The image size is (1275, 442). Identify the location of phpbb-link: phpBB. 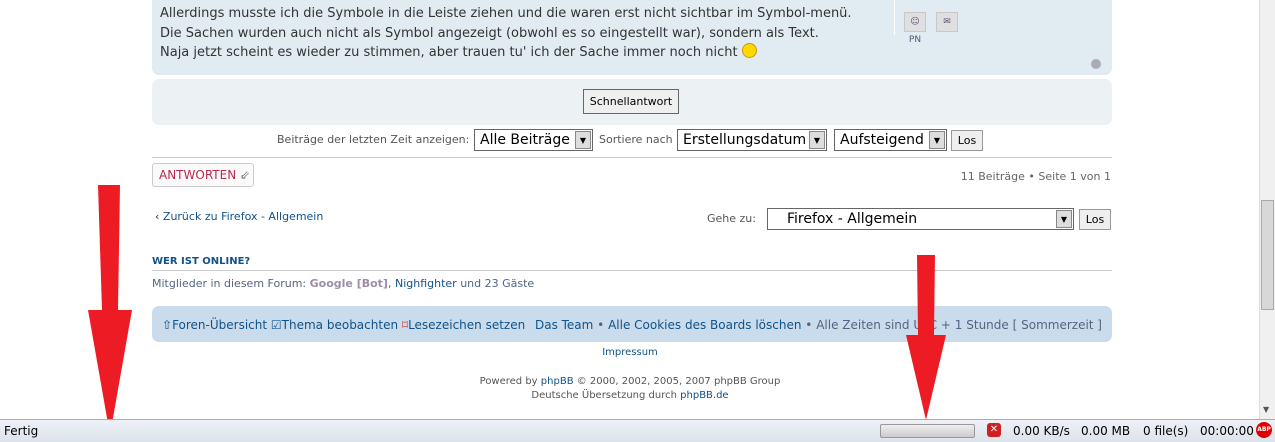
(557, 381).